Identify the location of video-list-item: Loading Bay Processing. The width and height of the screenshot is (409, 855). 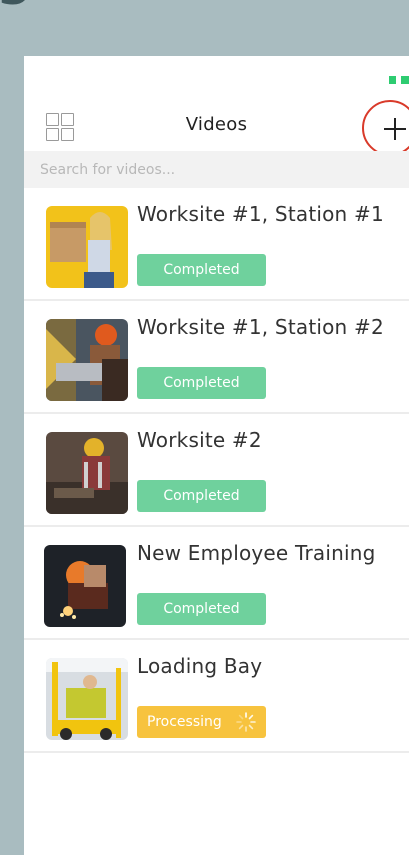
(216, 696).